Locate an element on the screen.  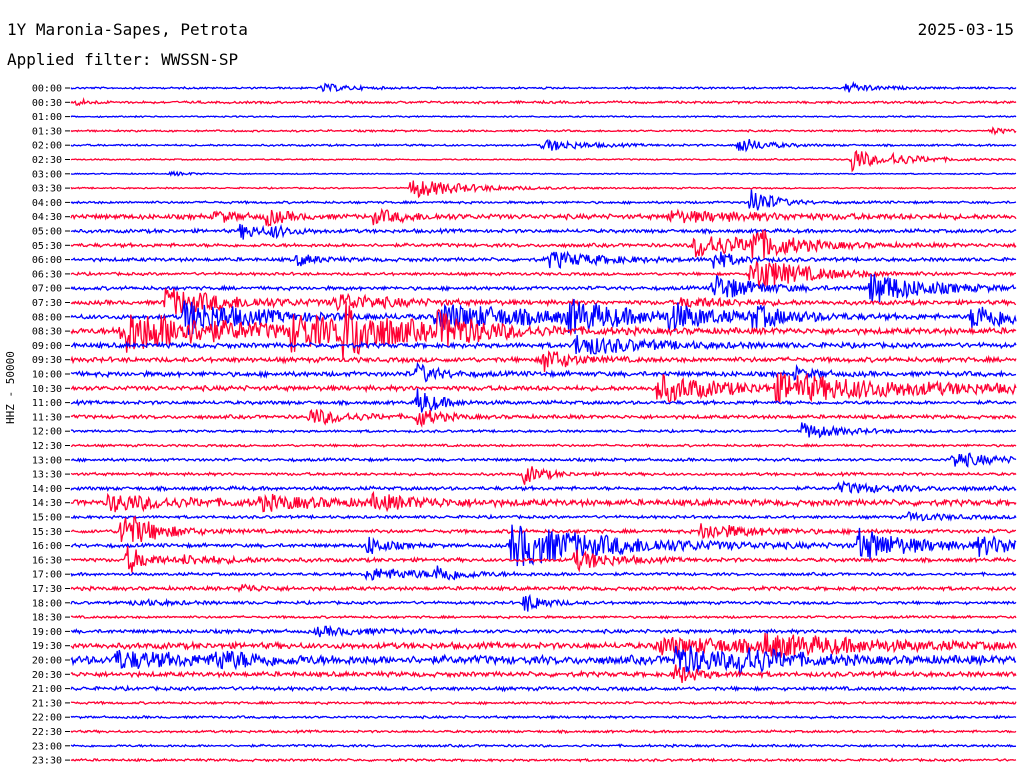
row-time-label: 23:00 is located at coordinates (47, 746).